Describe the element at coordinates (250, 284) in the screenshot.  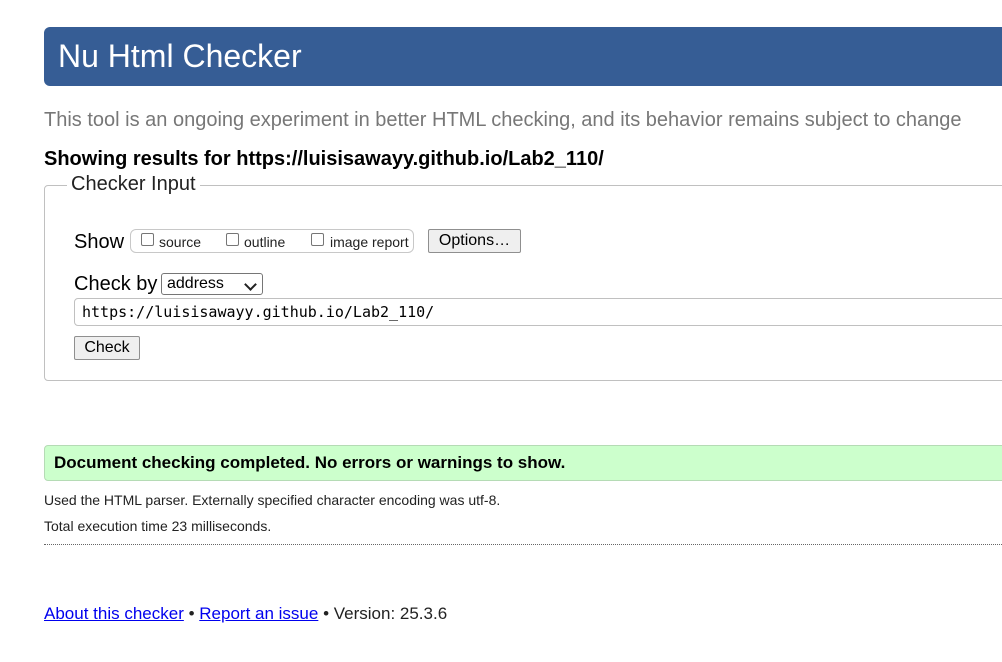
I see `chevron-down-icon` at that location.